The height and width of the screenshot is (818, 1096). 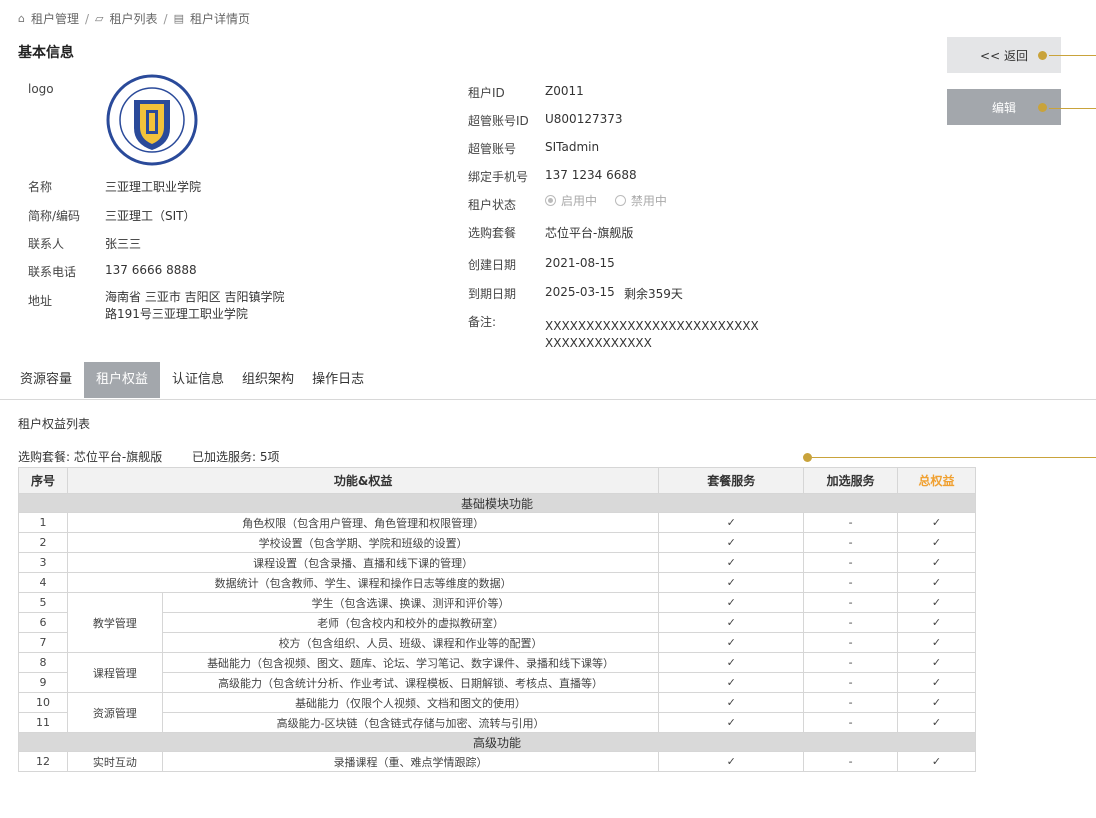 I want to click on basic-info-title: 基本信息, so click(x=46, y=53).